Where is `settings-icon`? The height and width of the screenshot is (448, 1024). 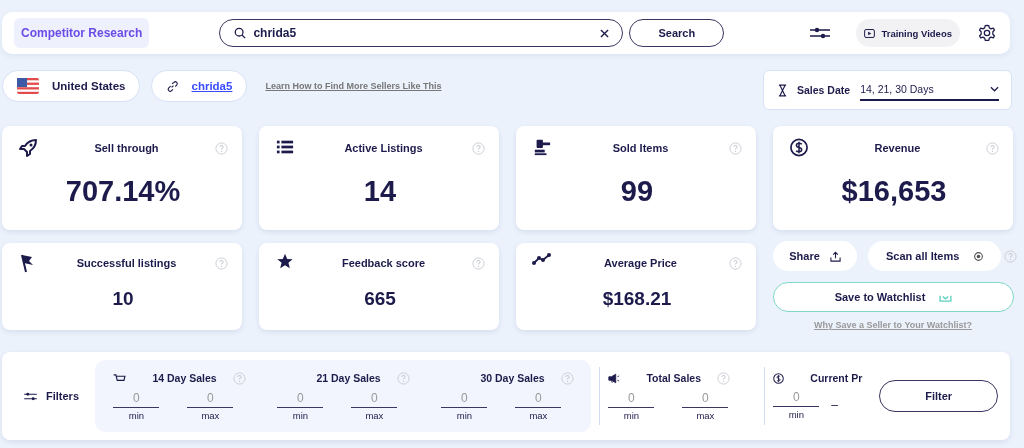
settings-icon is located at coordinates (987, 33).